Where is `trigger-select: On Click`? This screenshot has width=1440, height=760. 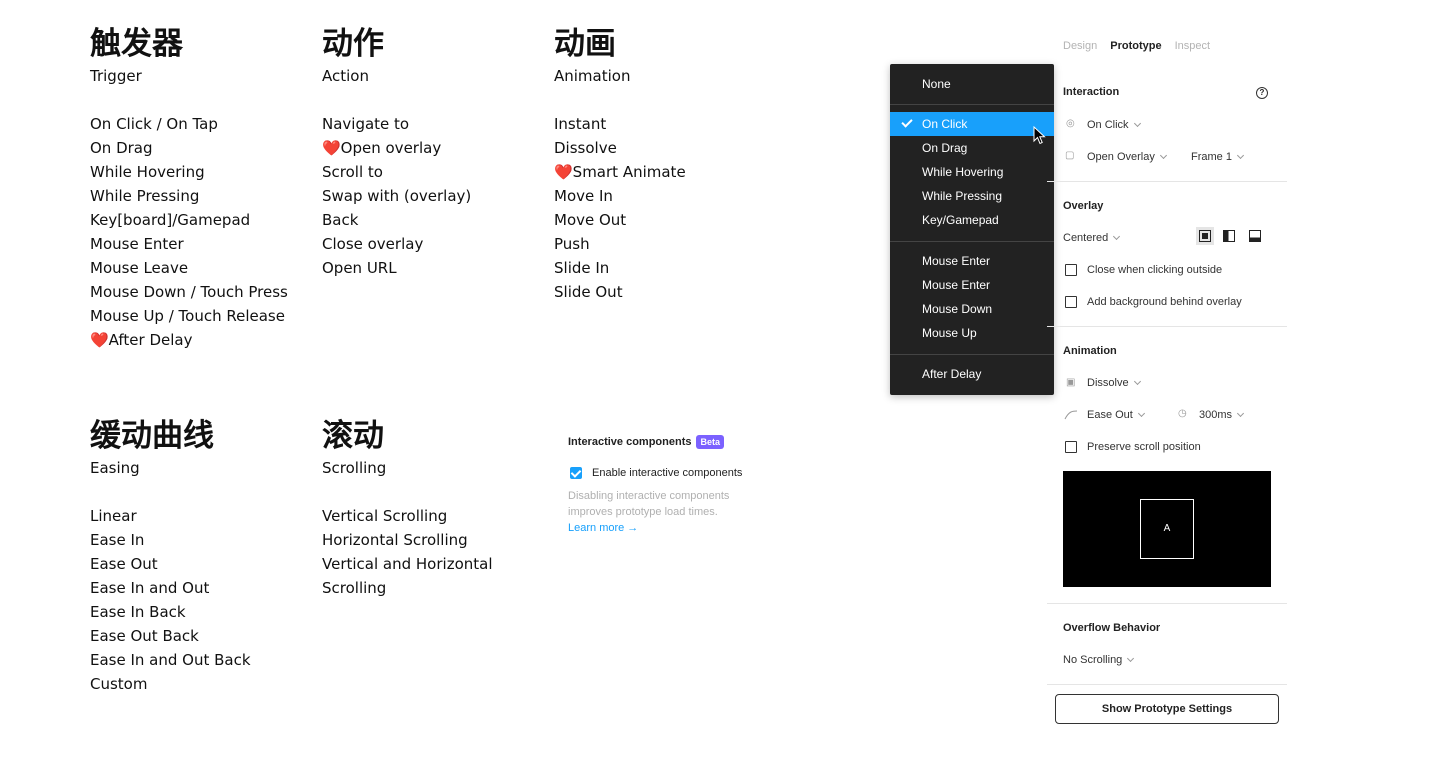 trigger-select: On Click is located at coordinates (1114, 125).